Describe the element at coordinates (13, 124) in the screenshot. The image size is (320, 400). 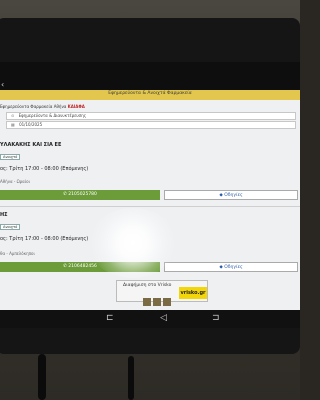
I see `calendar-icon: ▦` at that location.